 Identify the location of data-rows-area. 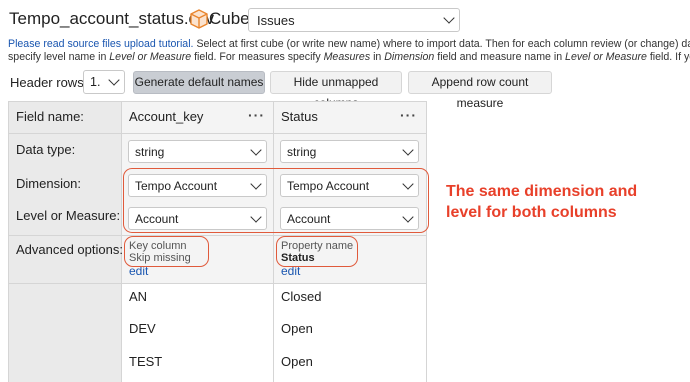
(274, 332).